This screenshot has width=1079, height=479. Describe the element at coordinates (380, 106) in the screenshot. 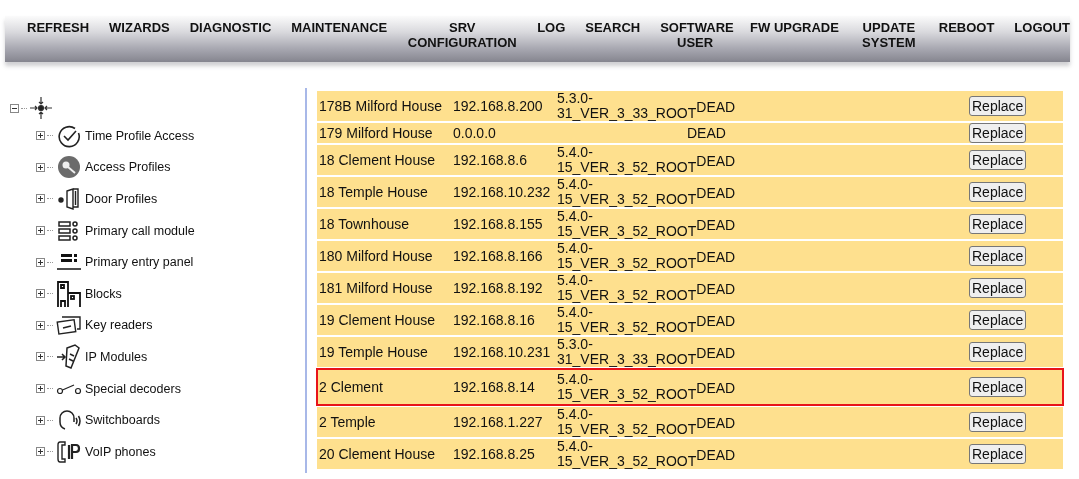

I see `device-name: 178B Milford House` at that location.